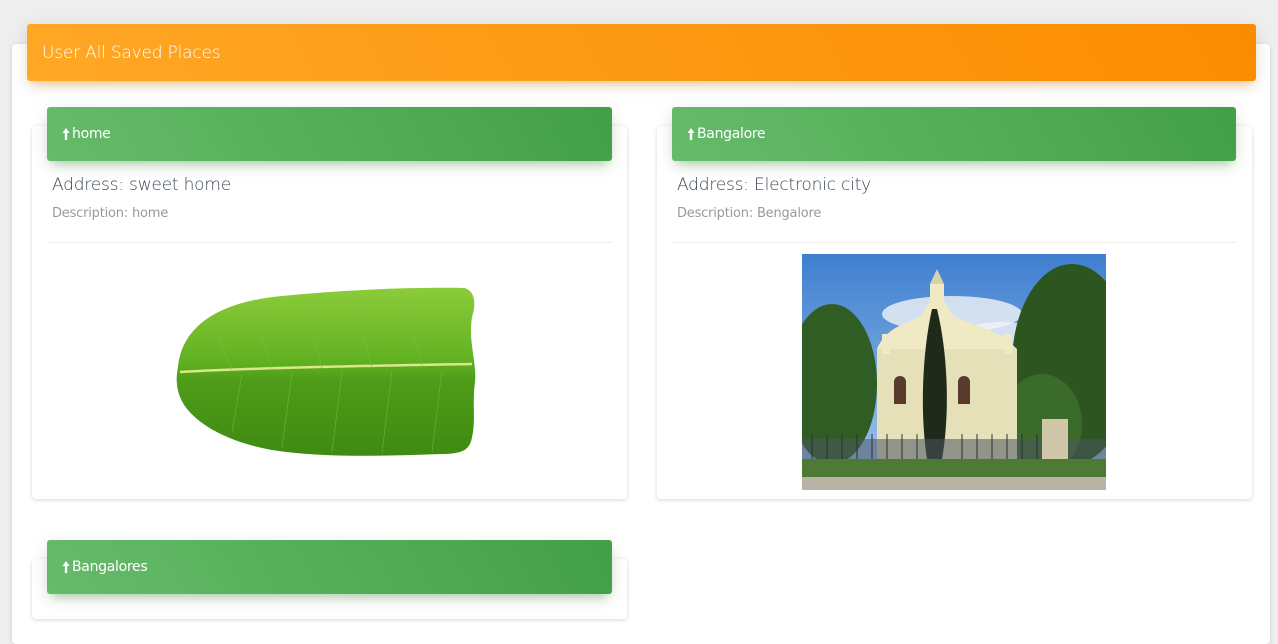 This screenshot has width=1278, height=644. I want to click on place-header-bangalores: Bangalores, so click(329, 567).